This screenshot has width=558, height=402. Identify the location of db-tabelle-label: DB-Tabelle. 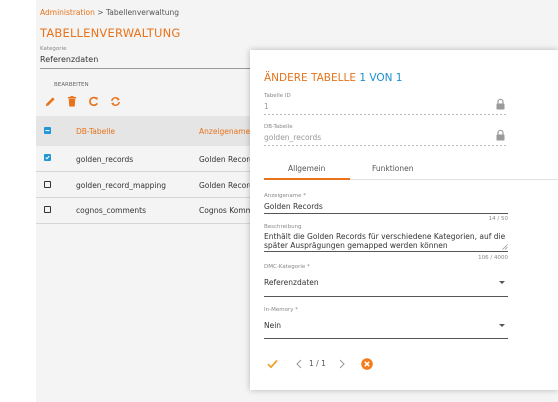
(278, 127).